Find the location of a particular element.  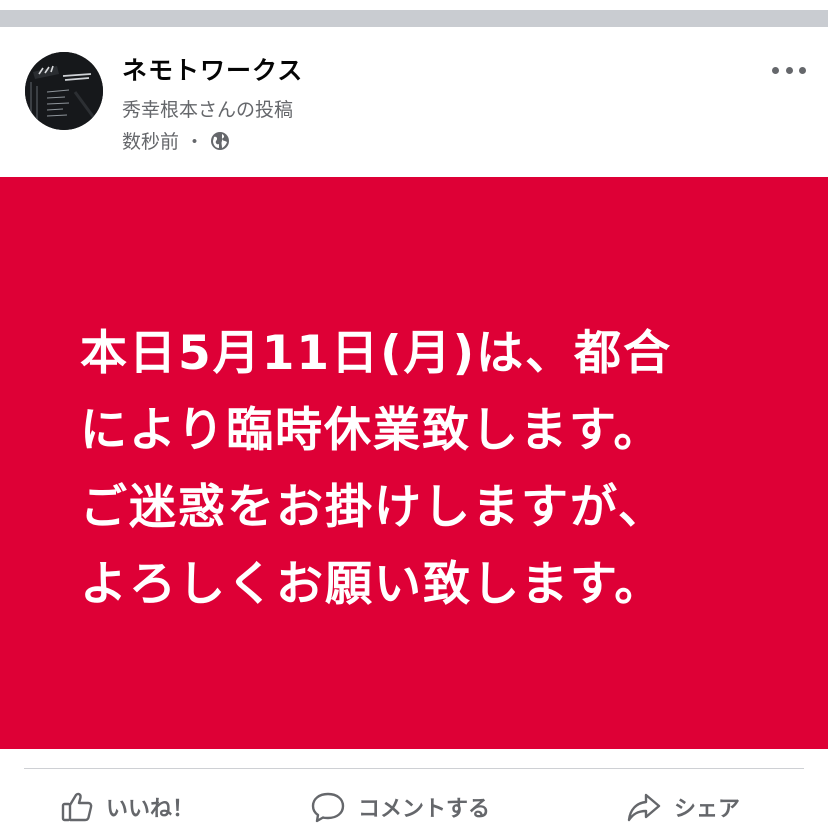

more-options-icon is located at coordinates (789, 70).